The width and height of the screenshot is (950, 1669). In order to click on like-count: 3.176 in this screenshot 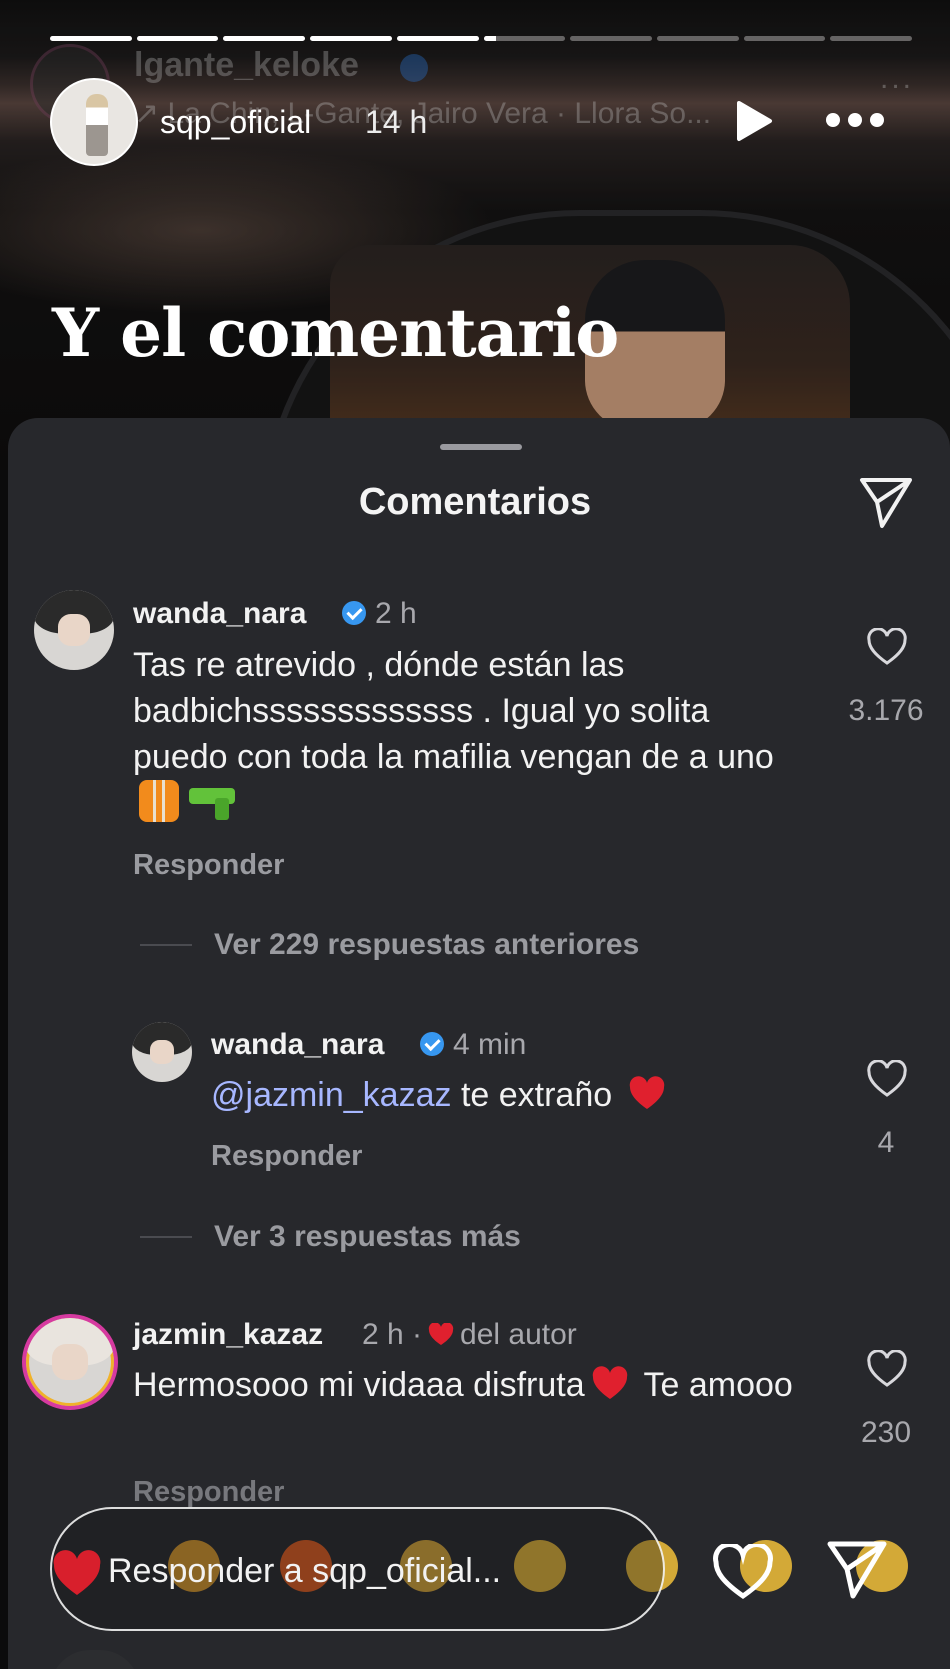, I will do `click(886, 710)`.